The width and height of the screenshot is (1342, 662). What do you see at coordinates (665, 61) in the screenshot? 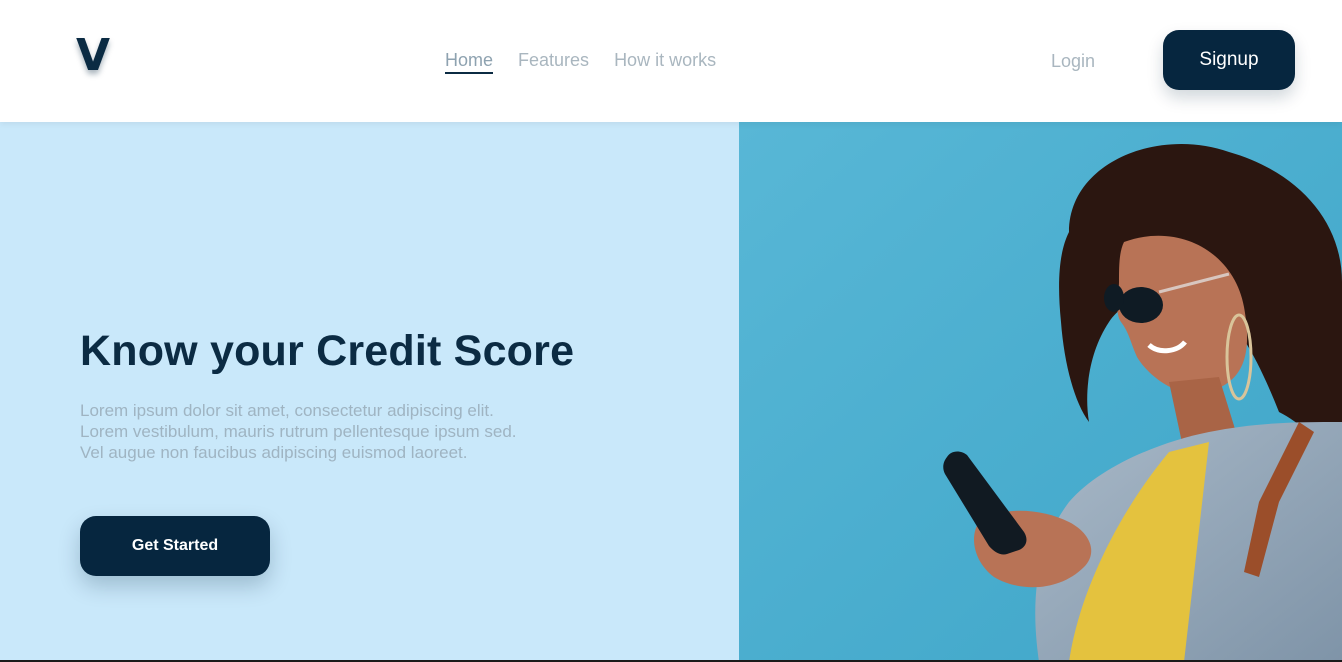
I see `nav-link-how-it-works: How it works` at bounding box center [665, 61].